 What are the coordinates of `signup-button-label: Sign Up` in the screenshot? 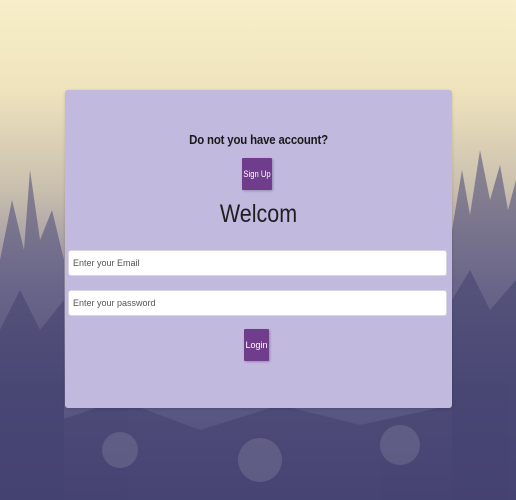 It's located at (257, 174).